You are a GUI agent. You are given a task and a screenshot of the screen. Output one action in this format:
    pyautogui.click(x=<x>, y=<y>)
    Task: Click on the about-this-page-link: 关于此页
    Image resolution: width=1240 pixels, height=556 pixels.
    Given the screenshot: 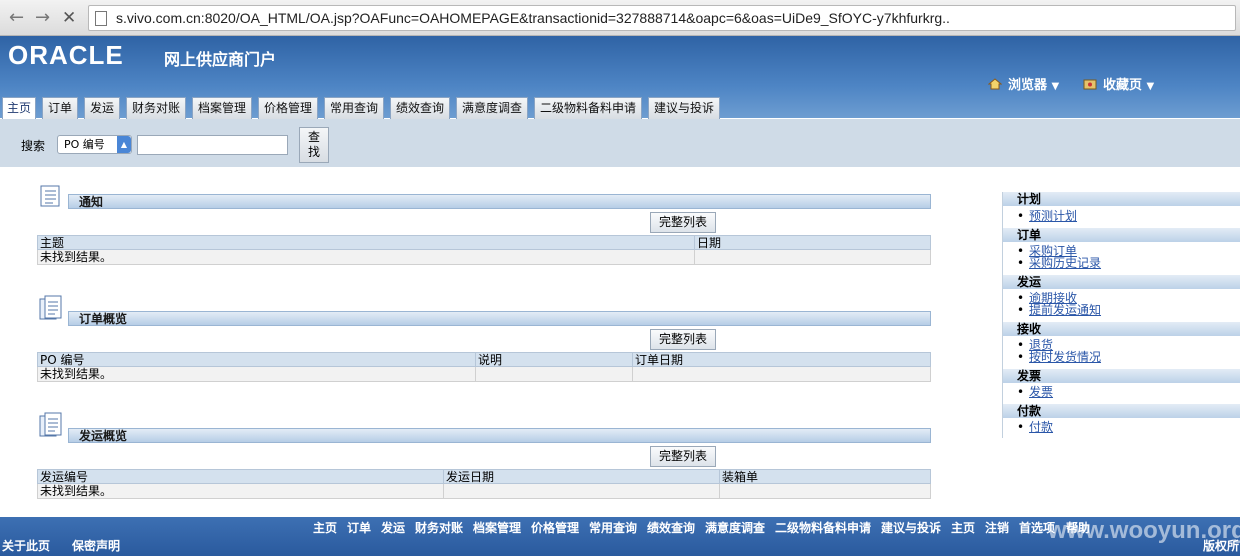 What is the action you would take?
    pyautogui.click(x=26, y=545)
    